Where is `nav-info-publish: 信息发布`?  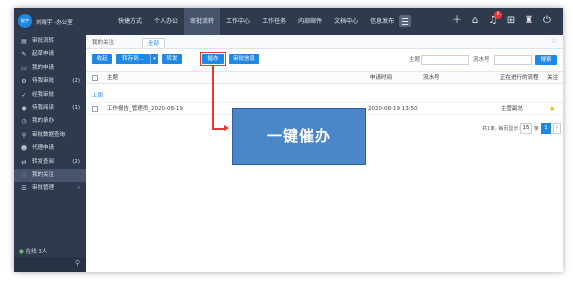
nav-info-publish: 信息发布 is located at coordinates (382, 21).